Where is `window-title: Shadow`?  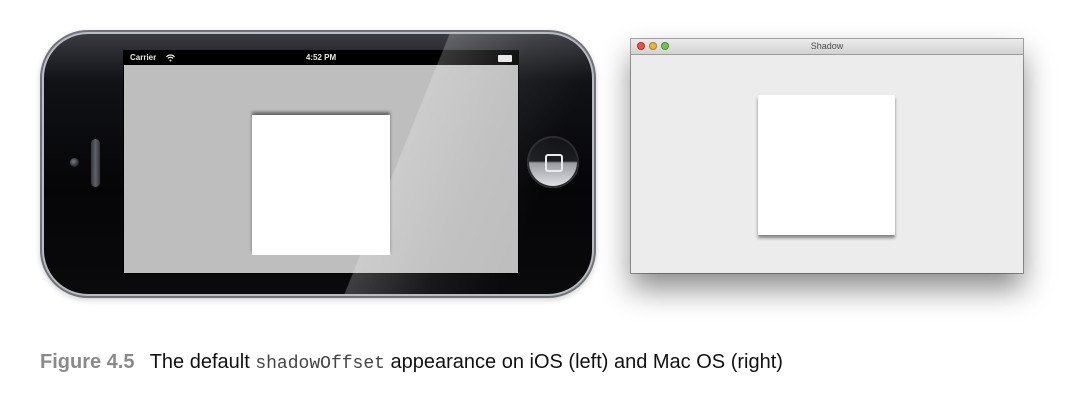
window-title: Shadow is located at coordinates (827, 46).